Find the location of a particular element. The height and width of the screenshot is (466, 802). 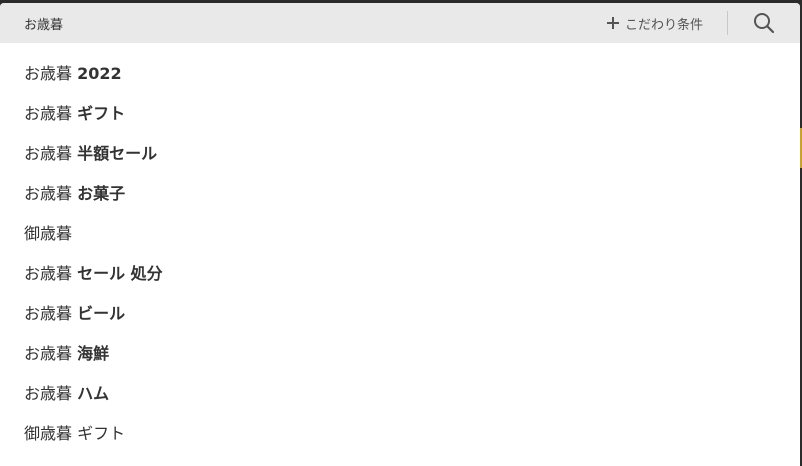

suggestion-base: 御歳暮 ギフト is located at coordinates (75, 433).